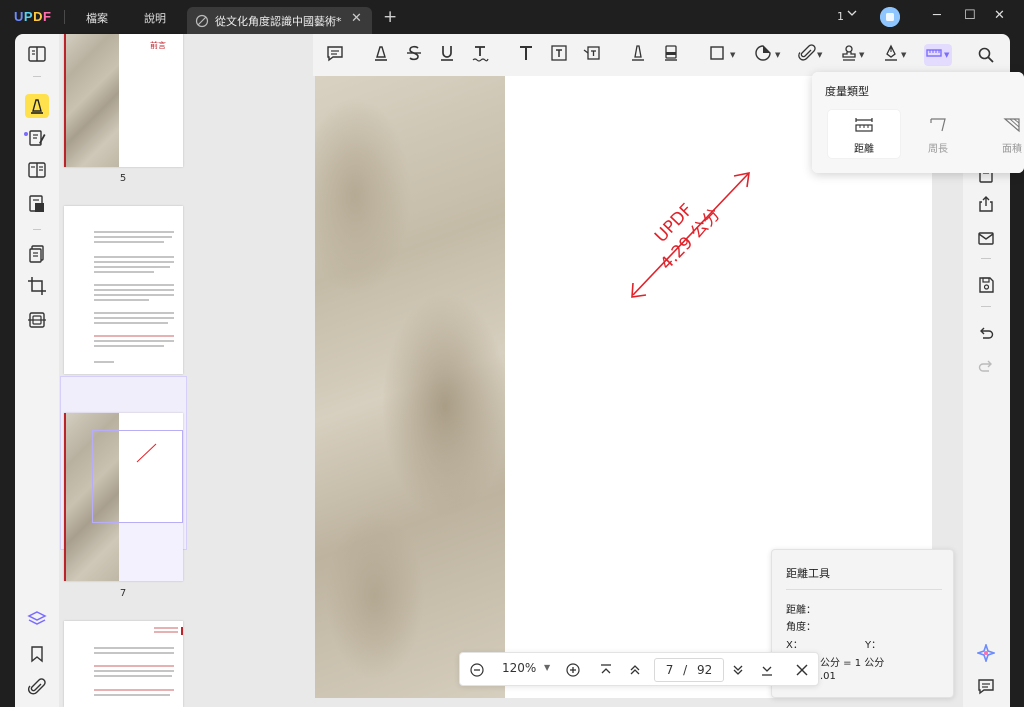  Describe the element at coordinates (999, 15) in the screenshot. I see `close-window-icon: ✕` at that location.